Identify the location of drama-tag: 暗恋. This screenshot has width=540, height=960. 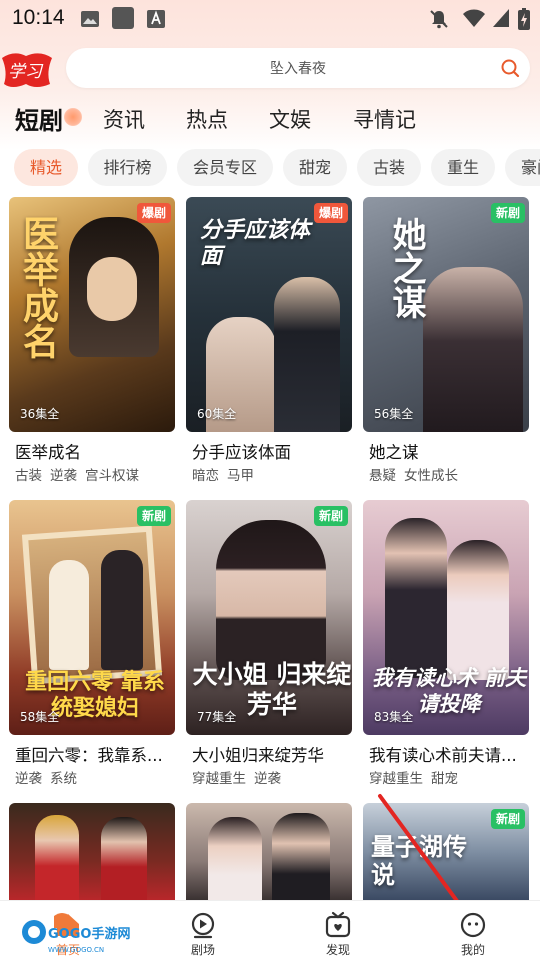
(205, 476).